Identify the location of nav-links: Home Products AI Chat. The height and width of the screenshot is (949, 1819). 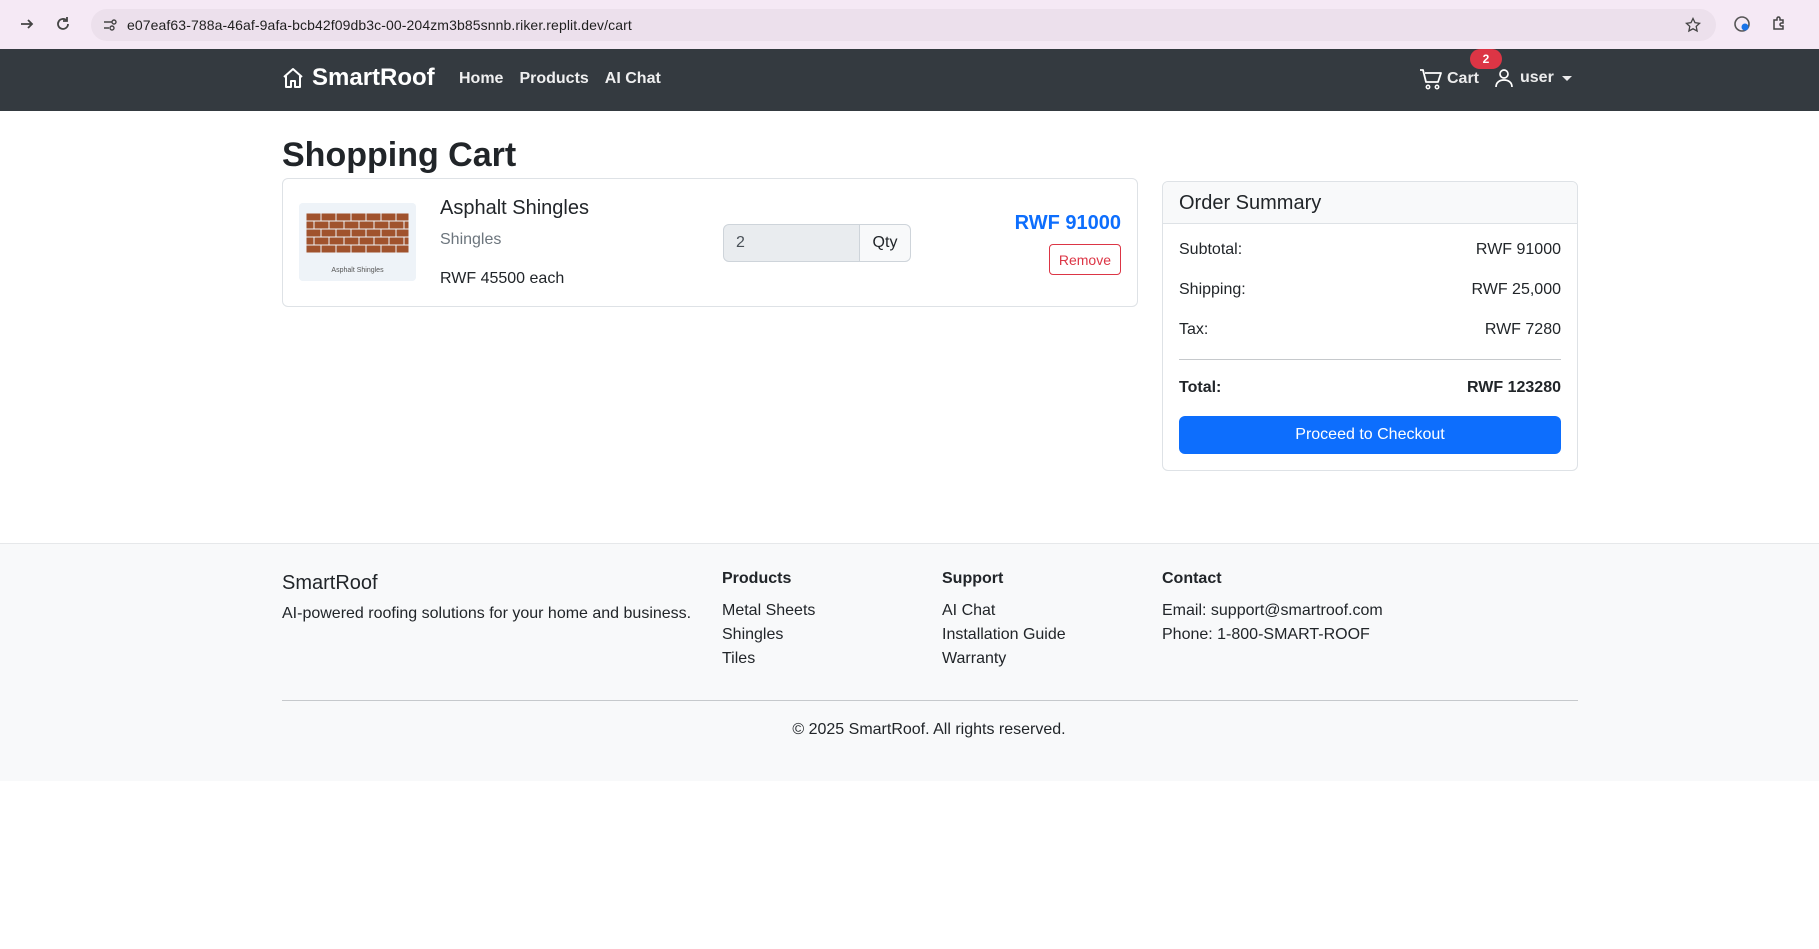
(560, 79).